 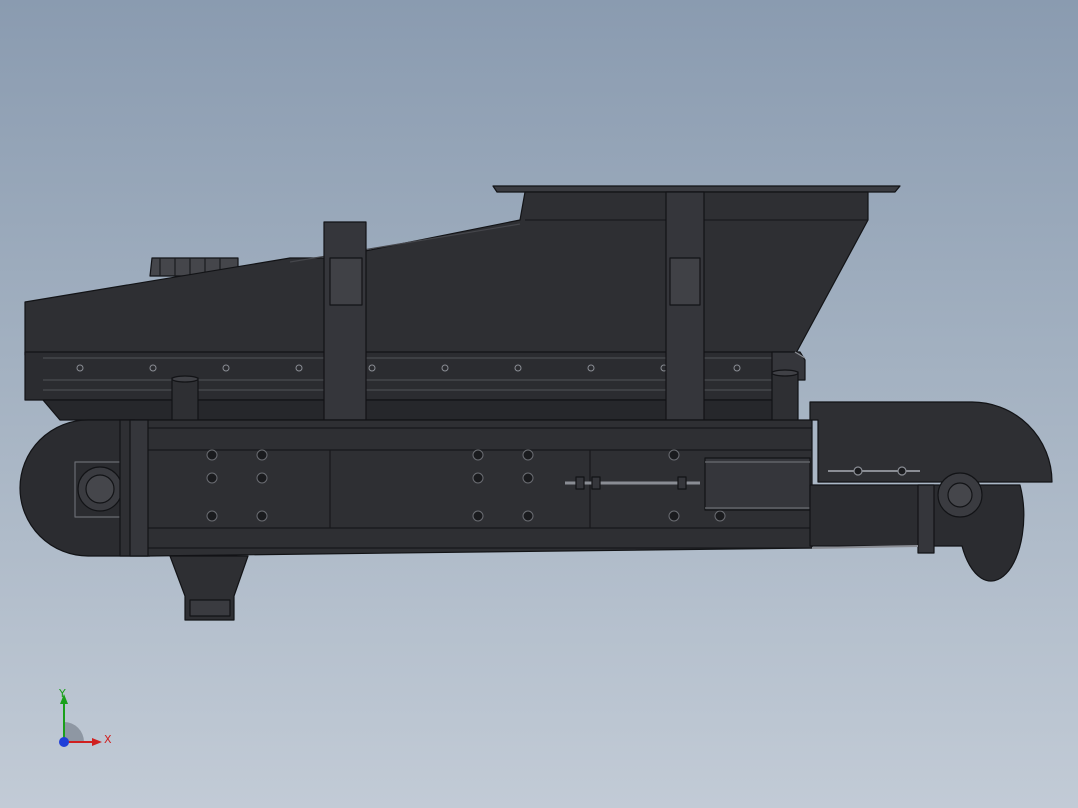 What do you see at coordinates (757, 484) in the screenshot?
I see `takeup-block` at bounding box center [757, 484].